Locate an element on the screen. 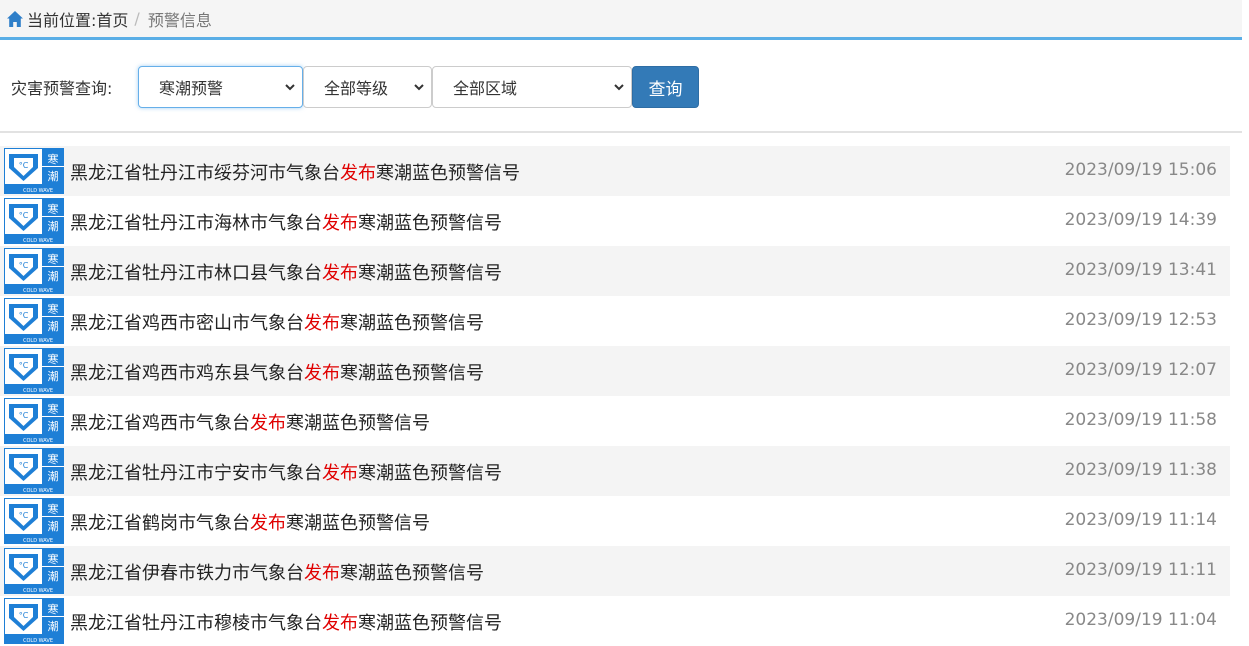 This screenshot has height=646, width=1249. warning-type-select: 寒潮预警 is located at coordinates (220, 87).